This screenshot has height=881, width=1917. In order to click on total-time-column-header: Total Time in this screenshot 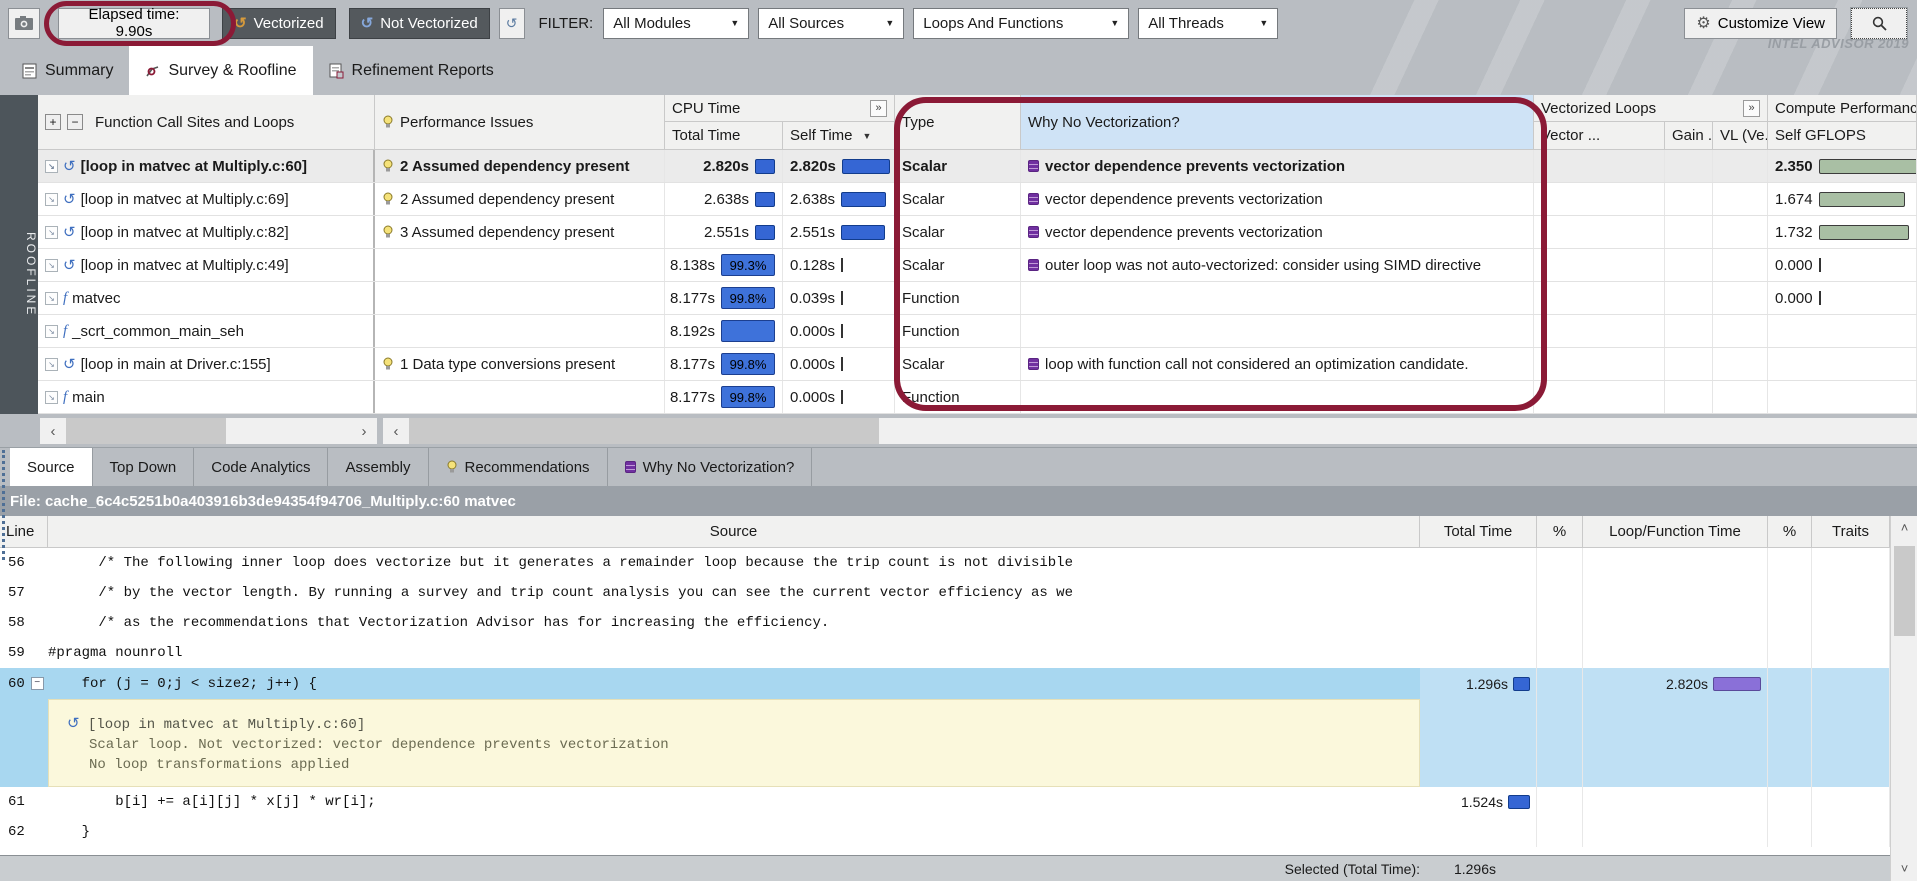, I will do `click(1478, 532)`.